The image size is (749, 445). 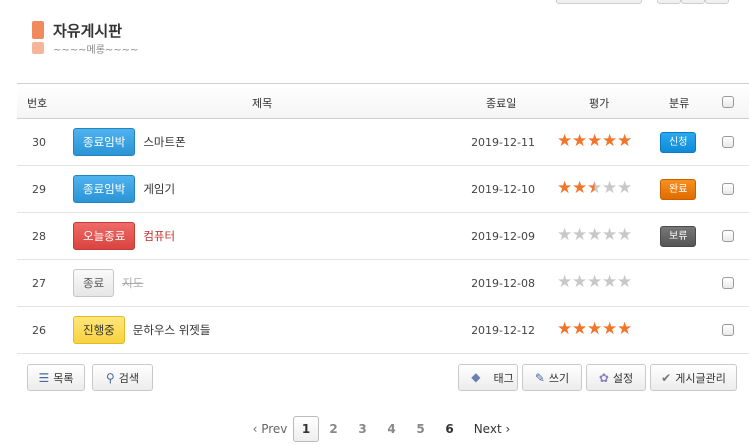 What do you see at coordinates (159, 236) in the screenshot?
I see `post-title-link: 컴퓨터` at bounding box center [159, 236].